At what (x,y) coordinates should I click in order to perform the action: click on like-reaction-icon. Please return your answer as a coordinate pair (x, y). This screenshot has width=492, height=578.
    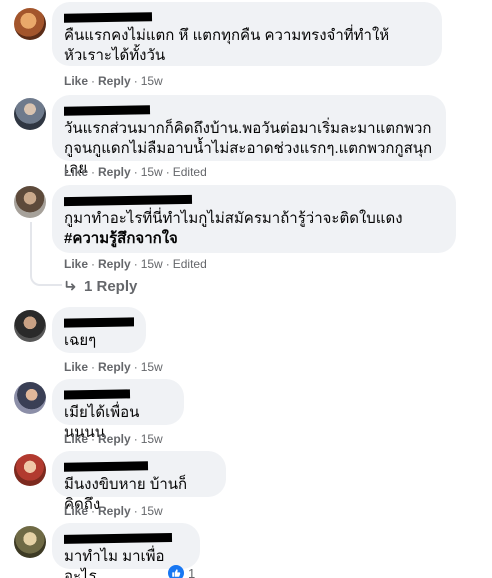
    Looking at the image, I should click on (176, 571).